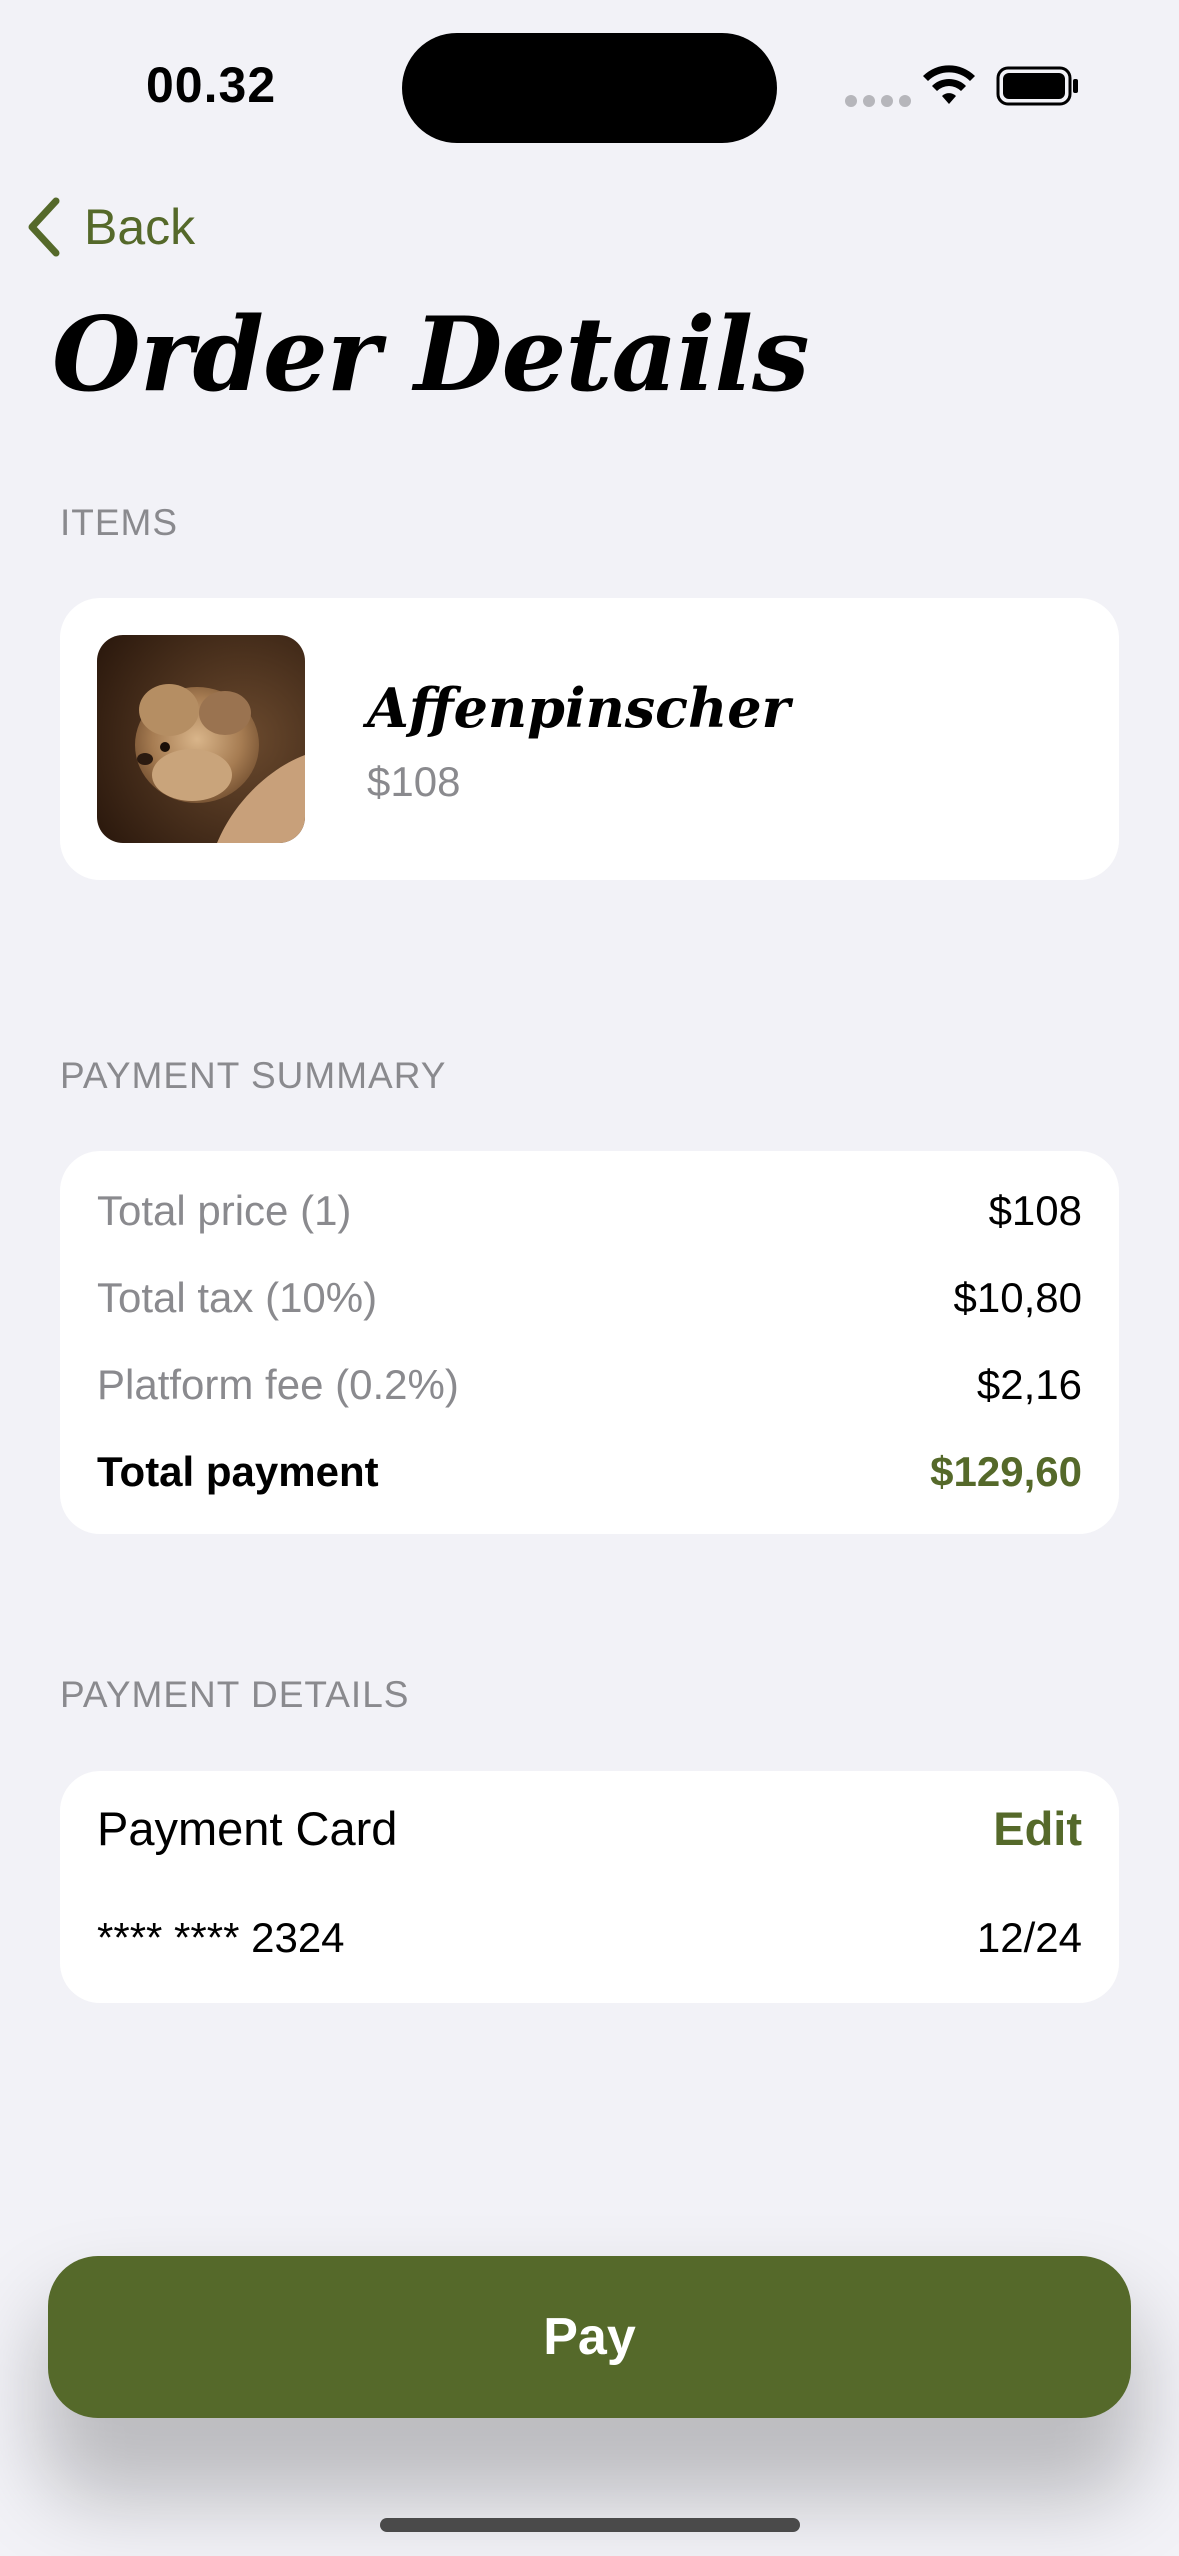 The image size is (1179, 2556). What do you see at coordinates (431, 355) in the screenshot?
I see `page-title: Order Details` at bounding box center [431, 355].